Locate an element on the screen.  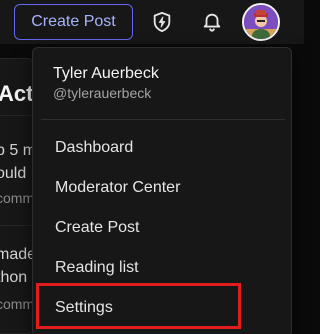
menu-item-moderator-center: Moderator Center is located at coordinates (163, 188).